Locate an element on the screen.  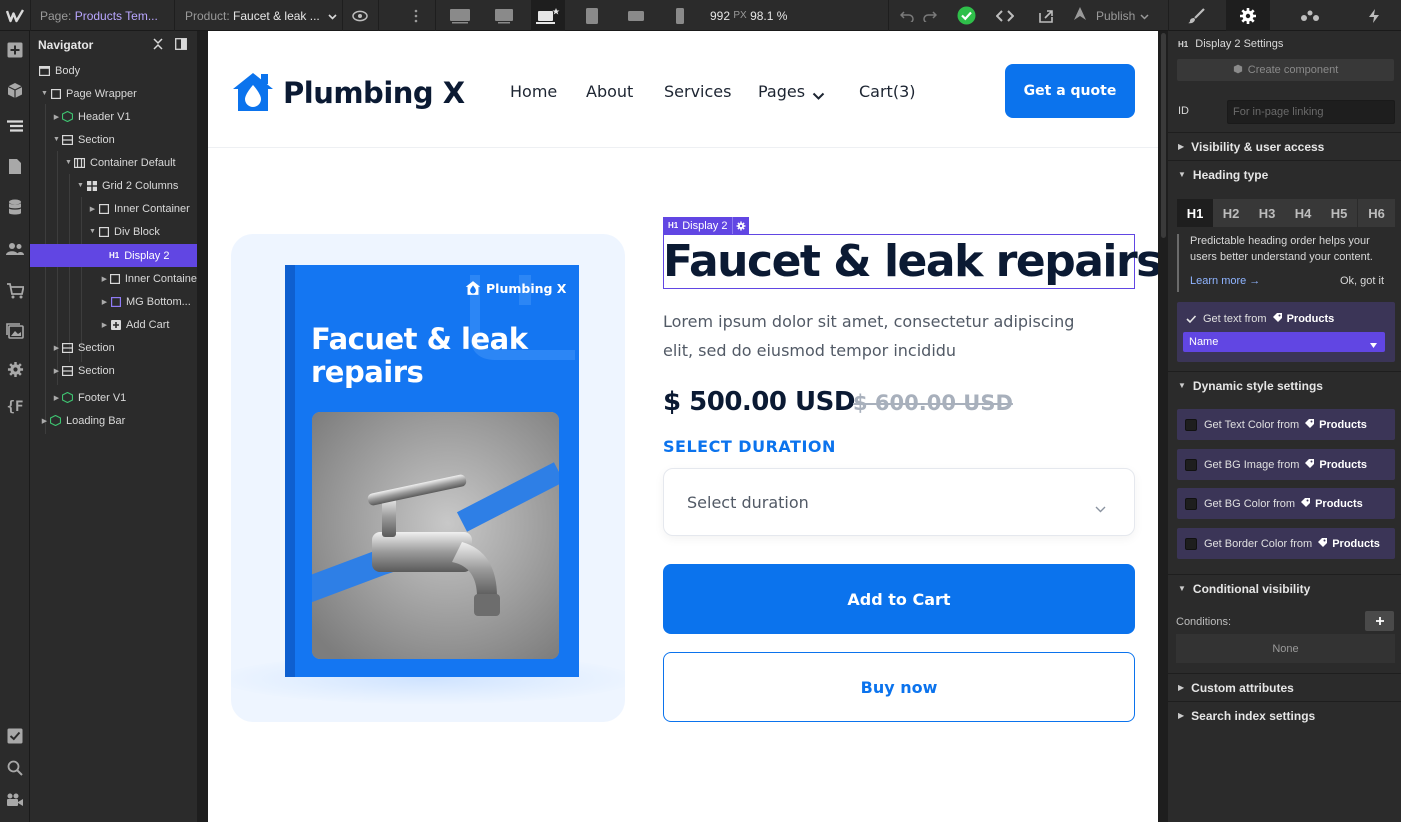
get-text-from-row: Get text from Products is located at coordinates (1259, 319).